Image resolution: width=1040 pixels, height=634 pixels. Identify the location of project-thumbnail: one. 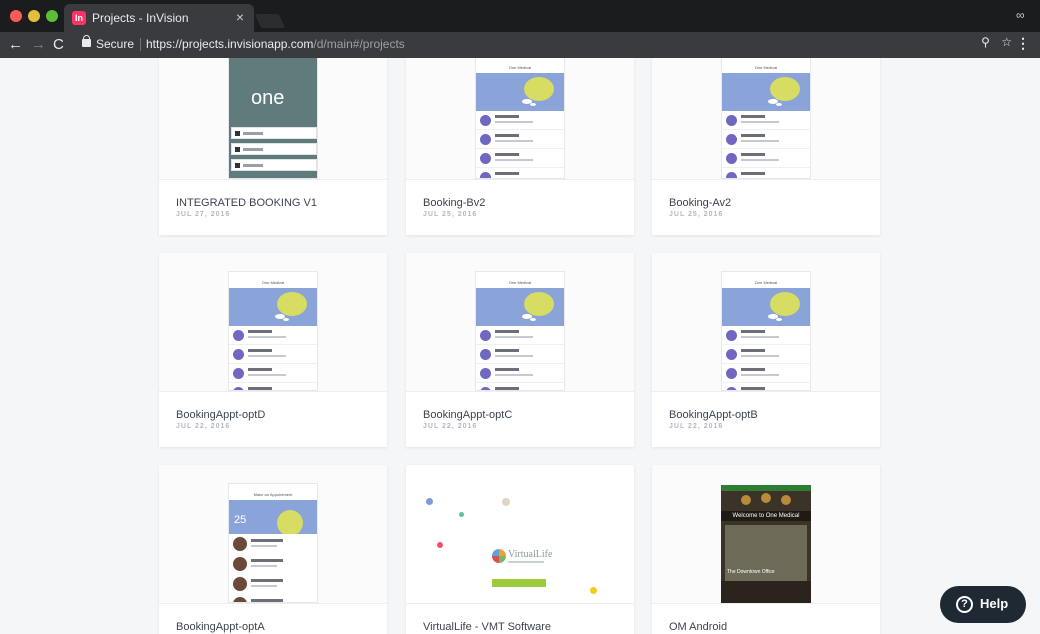
(273, 118).